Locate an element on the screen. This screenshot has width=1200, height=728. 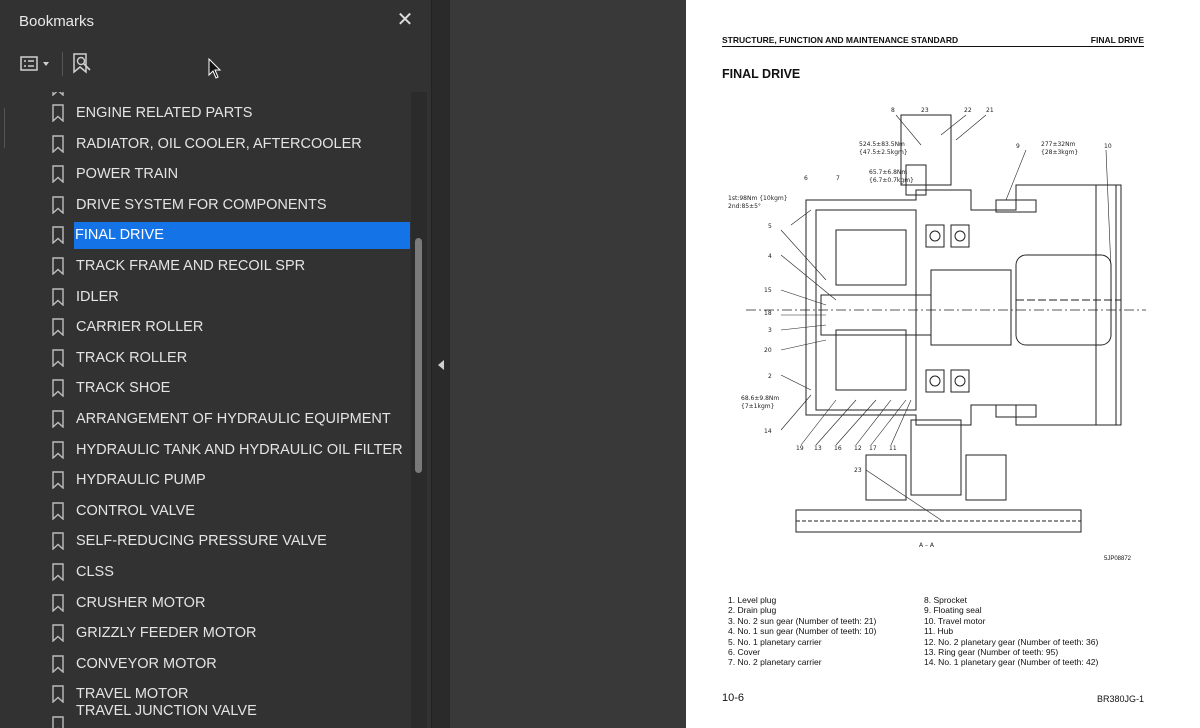
bookmark-item: GRIZZLY FEEDER MOTOR is located at coordinates (205, 633).